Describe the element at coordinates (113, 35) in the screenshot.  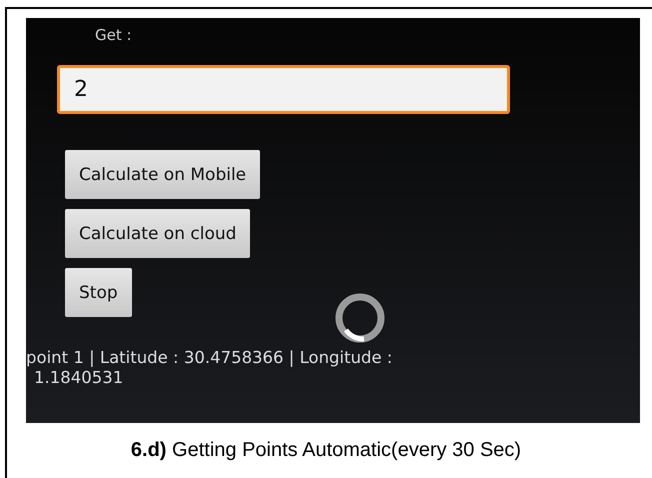
I see `get-label: Get :` at that location.